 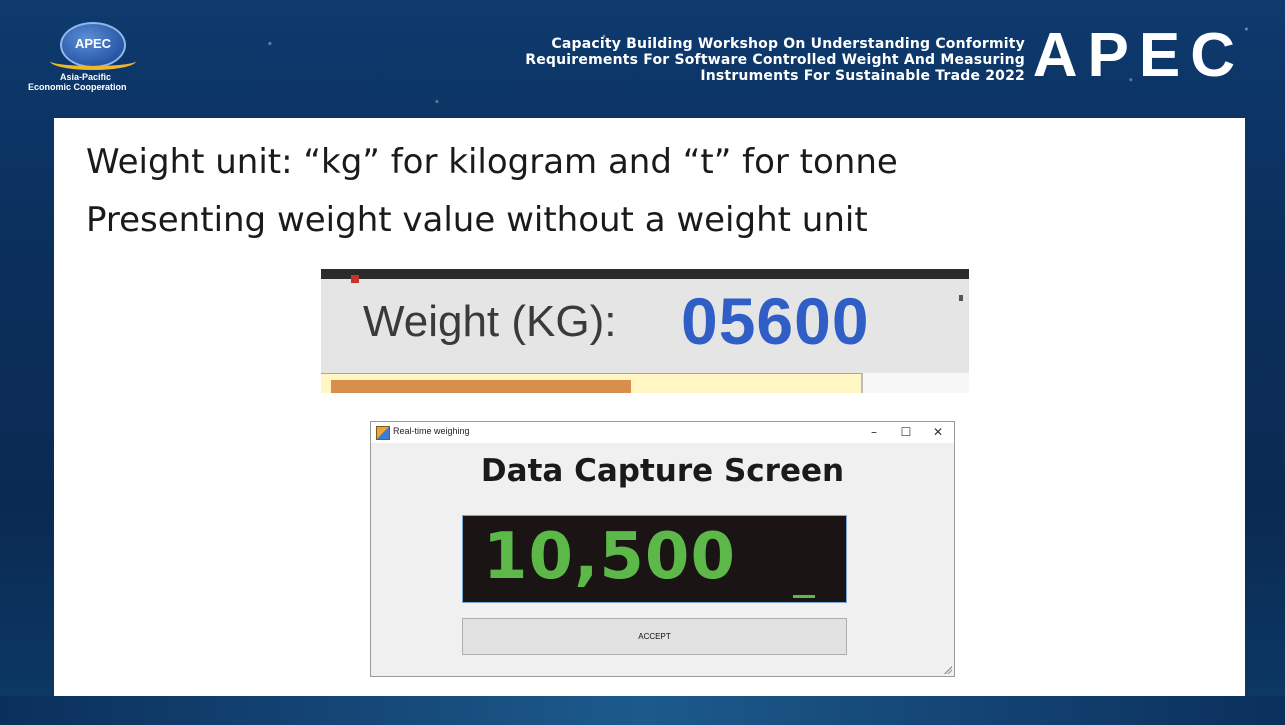 What do you see at coordinates (383, 433) in the screenshot?
I see `app-icon` at bounding box center [383, 433].